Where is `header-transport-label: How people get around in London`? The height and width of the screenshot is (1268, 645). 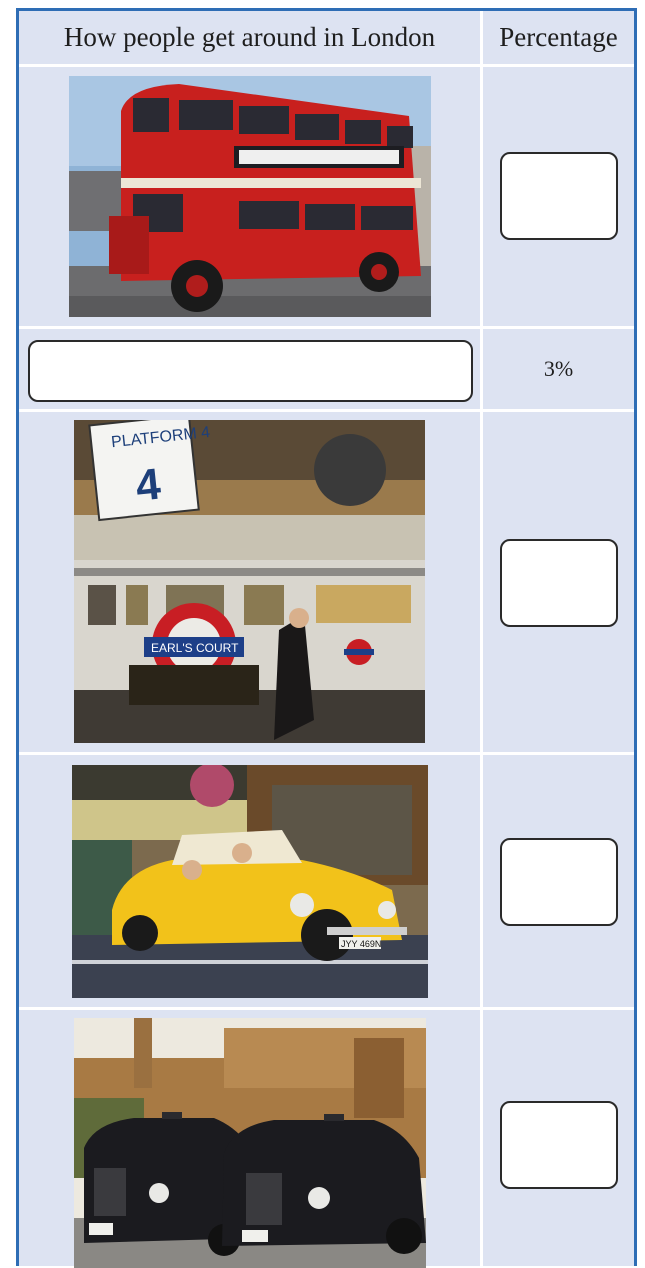 header-transport-label: How people get around in London is located at coordinates (249, 37).